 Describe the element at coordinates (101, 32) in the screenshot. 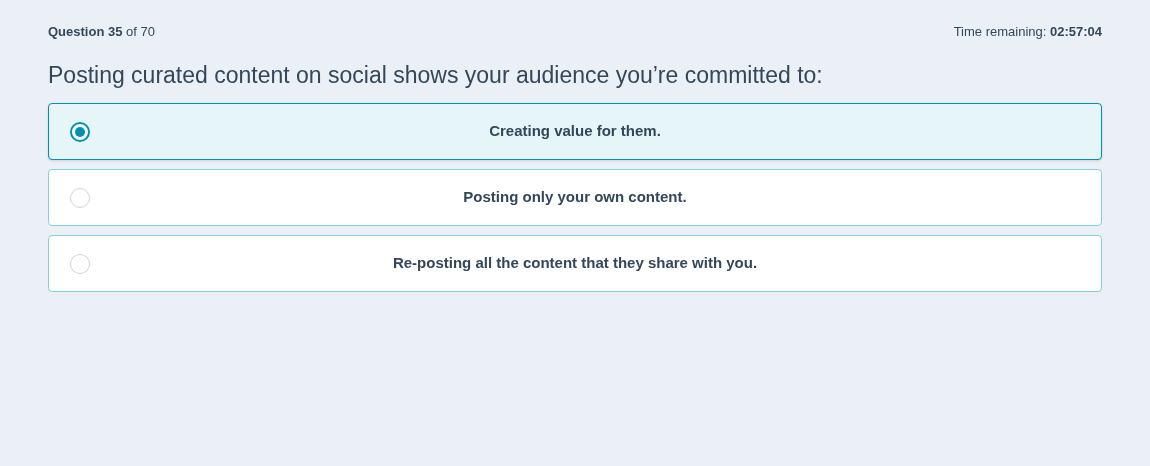

I see `question-counter: Question 35 of 70` at that location.